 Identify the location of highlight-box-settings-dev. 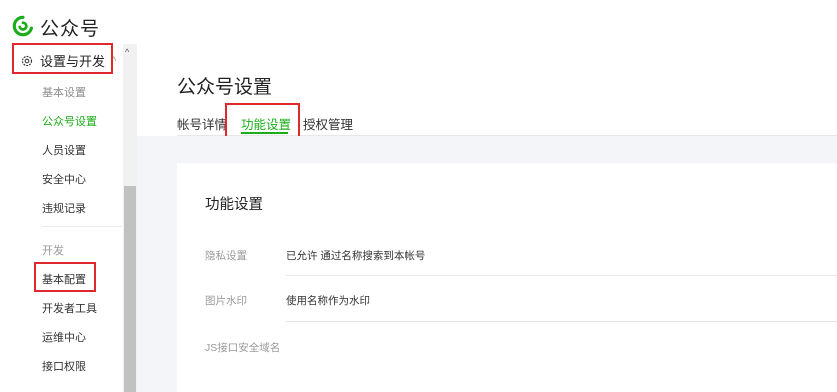
(62, 58).